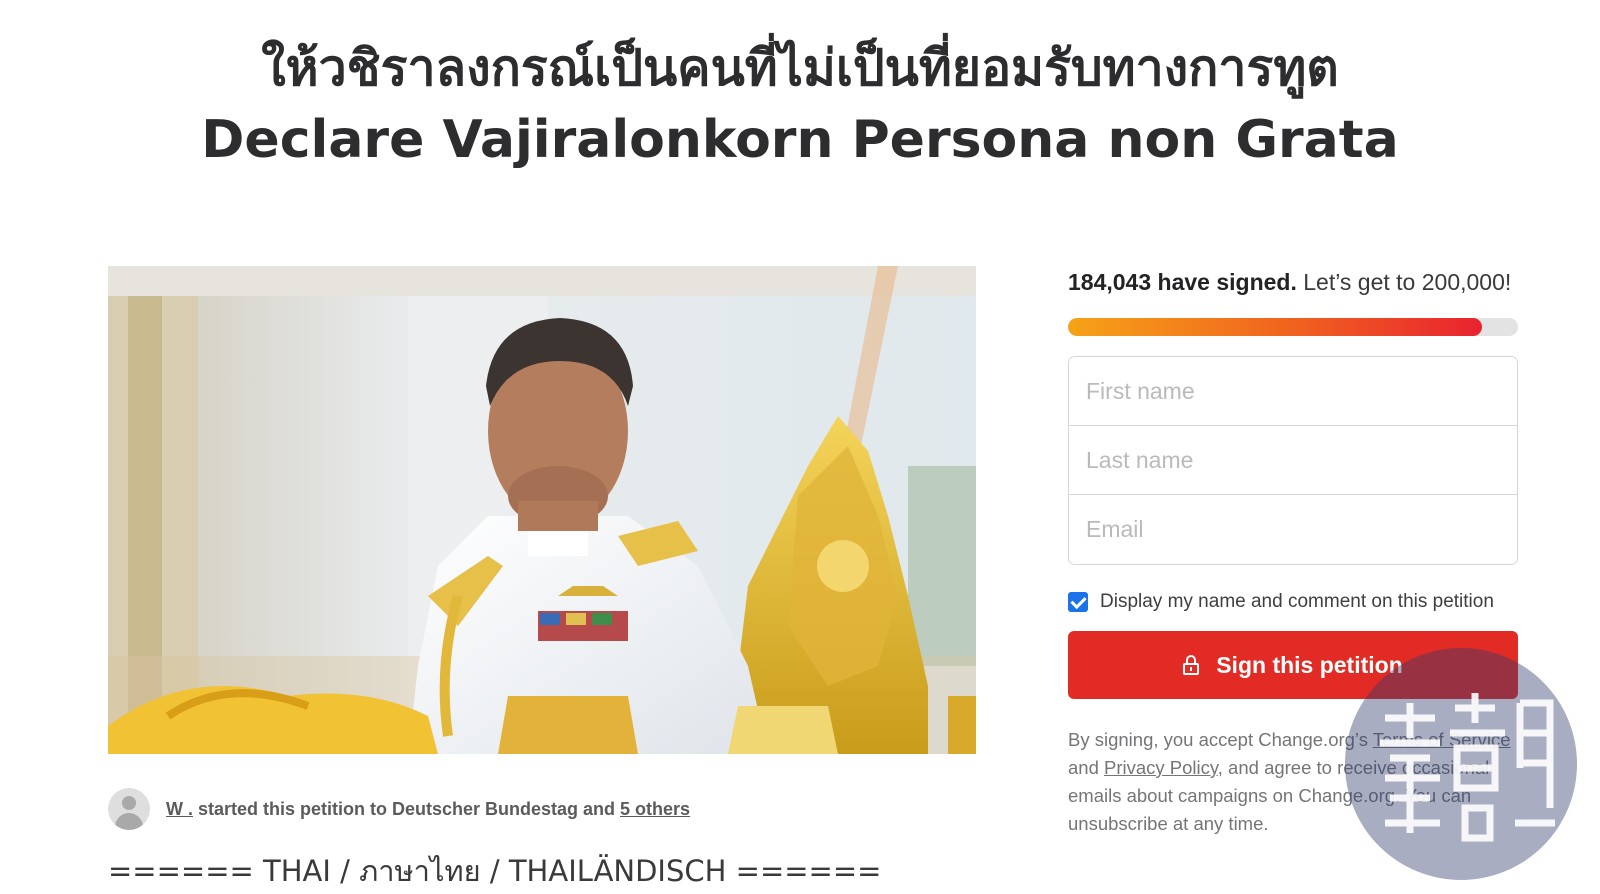  I want to click on last-name-input, so click(1293, 460).